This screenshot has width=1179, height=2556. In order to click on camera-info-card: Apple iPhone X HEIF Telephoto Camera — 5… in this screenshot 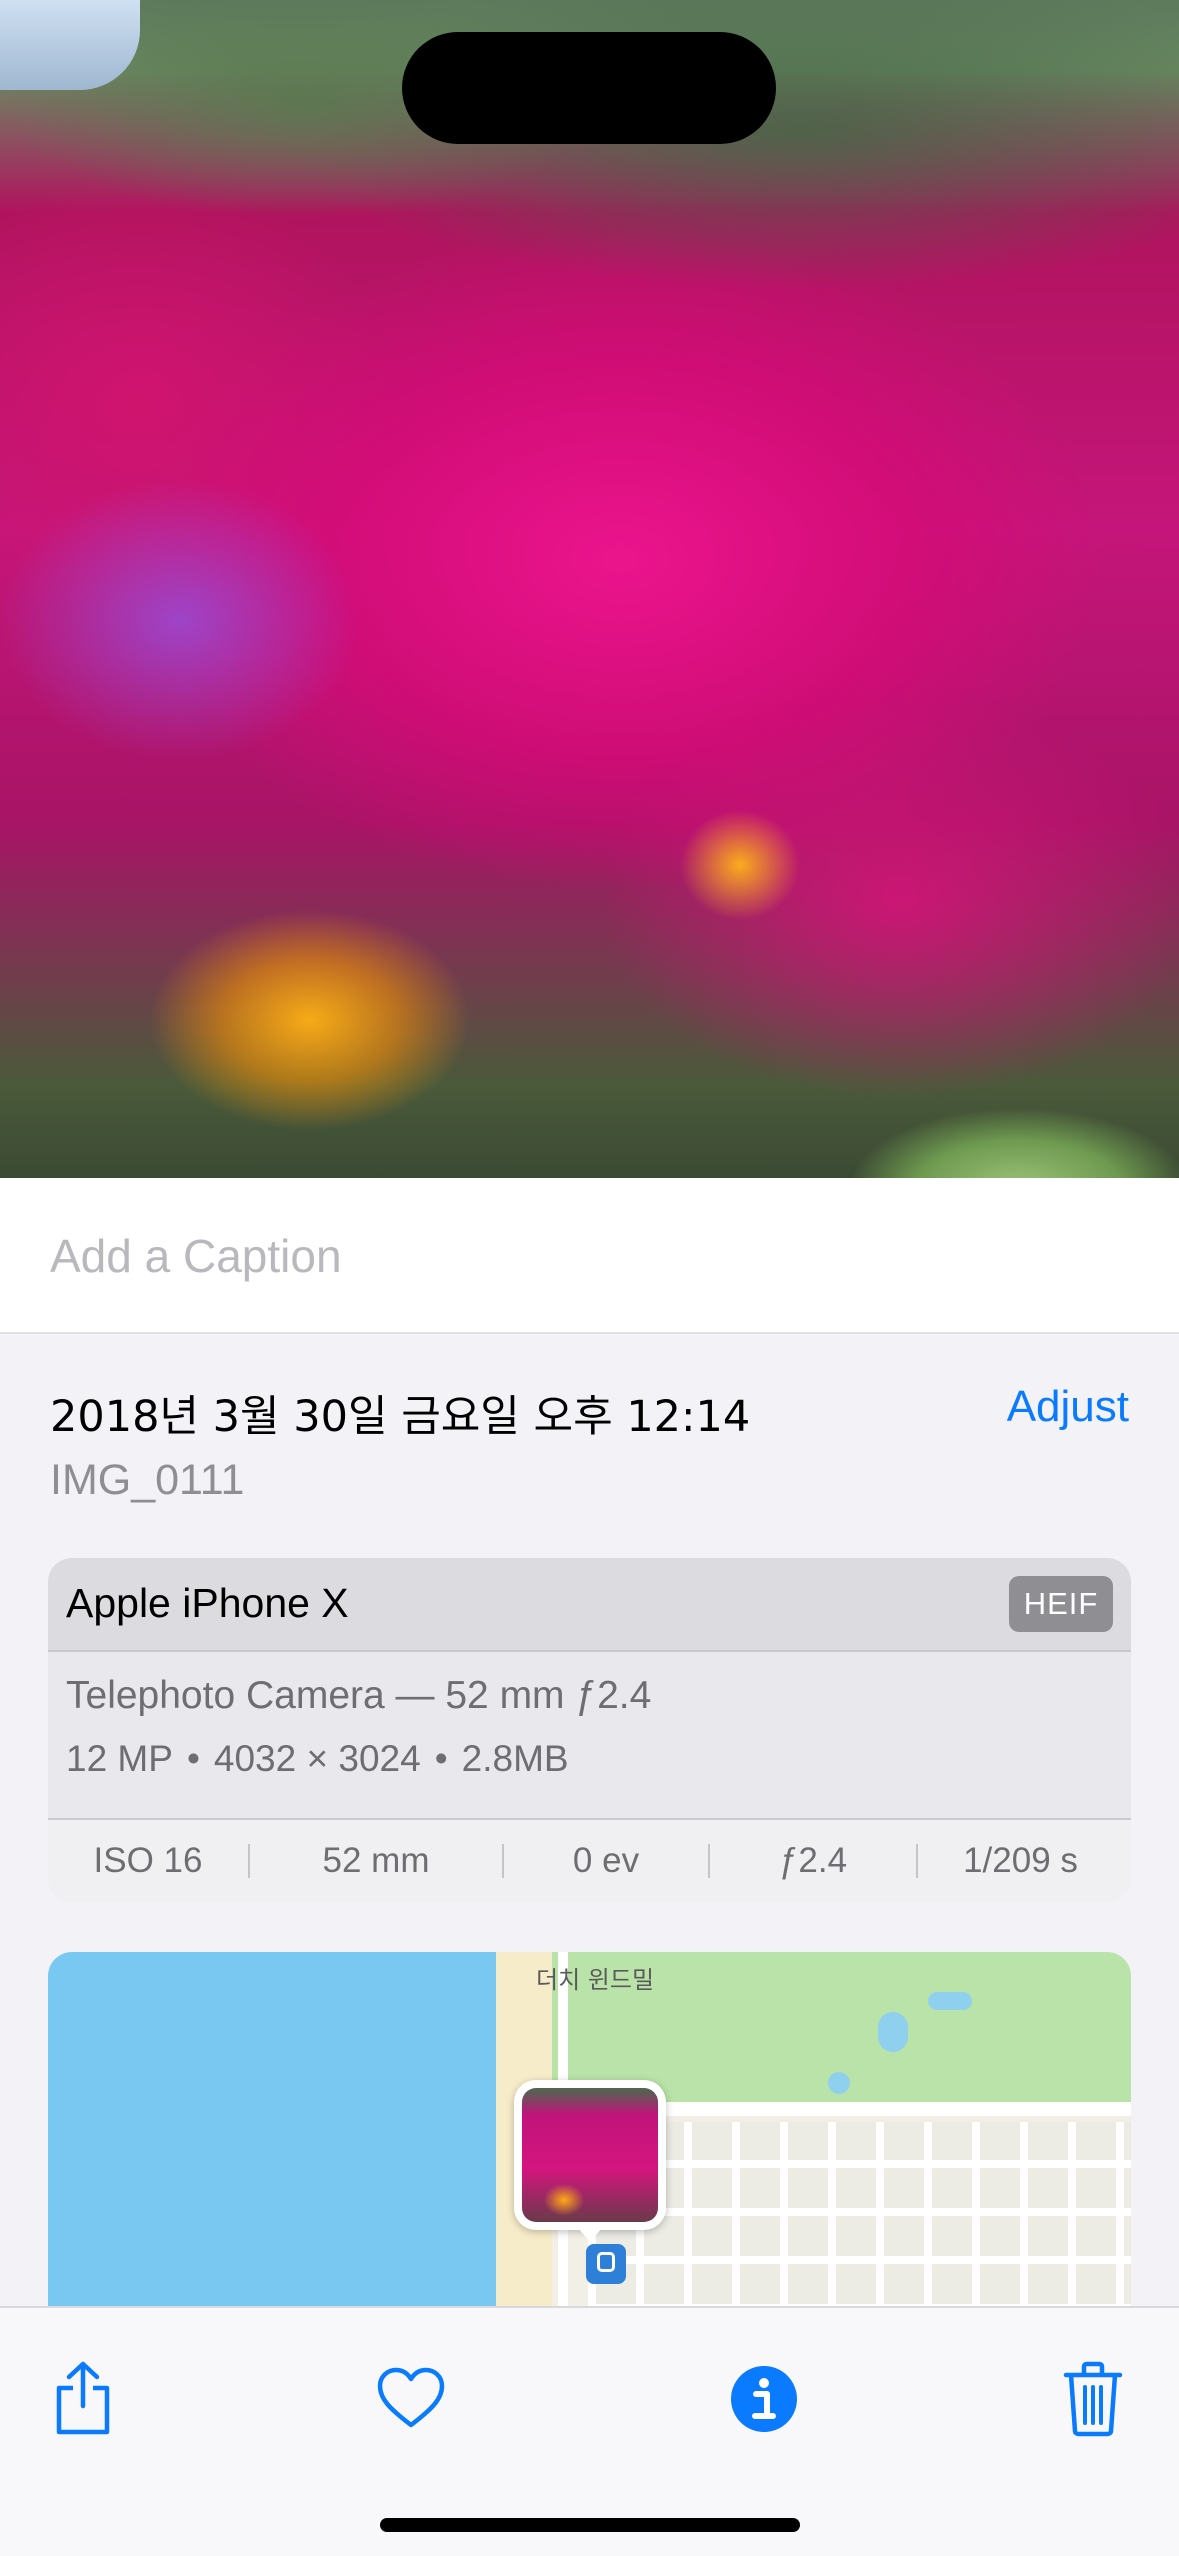, I will do `click(589, 1730)`.